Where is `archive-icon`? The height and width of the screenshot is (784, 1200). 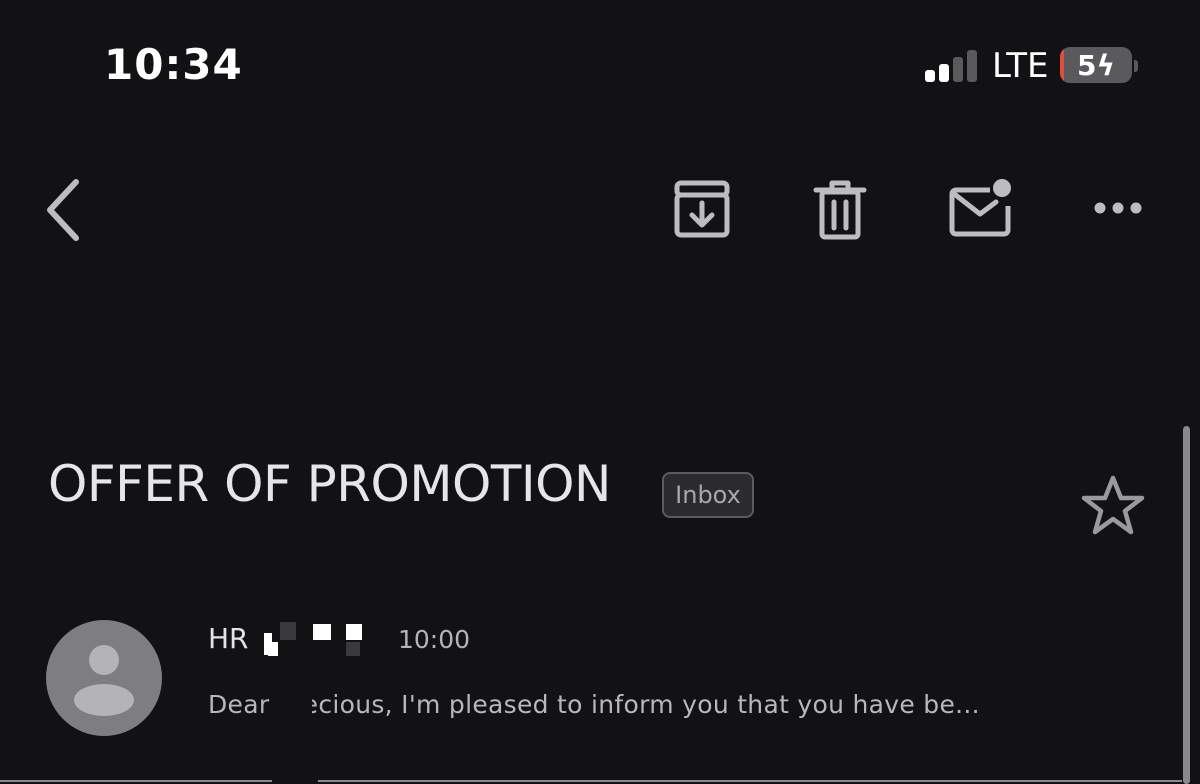 archive-icon is located at coordinates (702, 209).